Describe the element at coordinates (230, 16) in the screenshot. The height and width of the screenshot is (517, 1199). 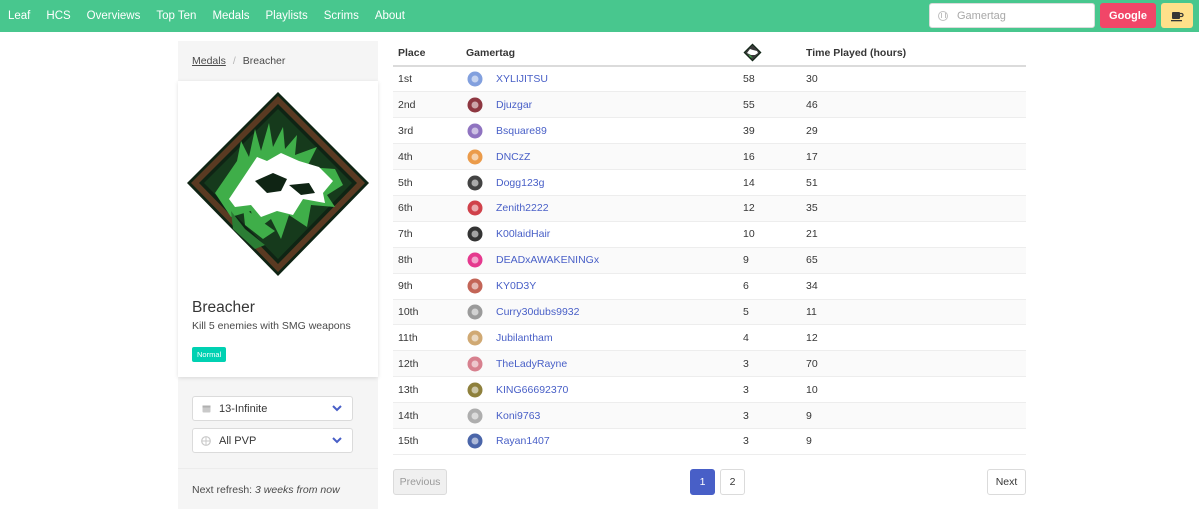
I see `nav-medals: Medals` at that location.